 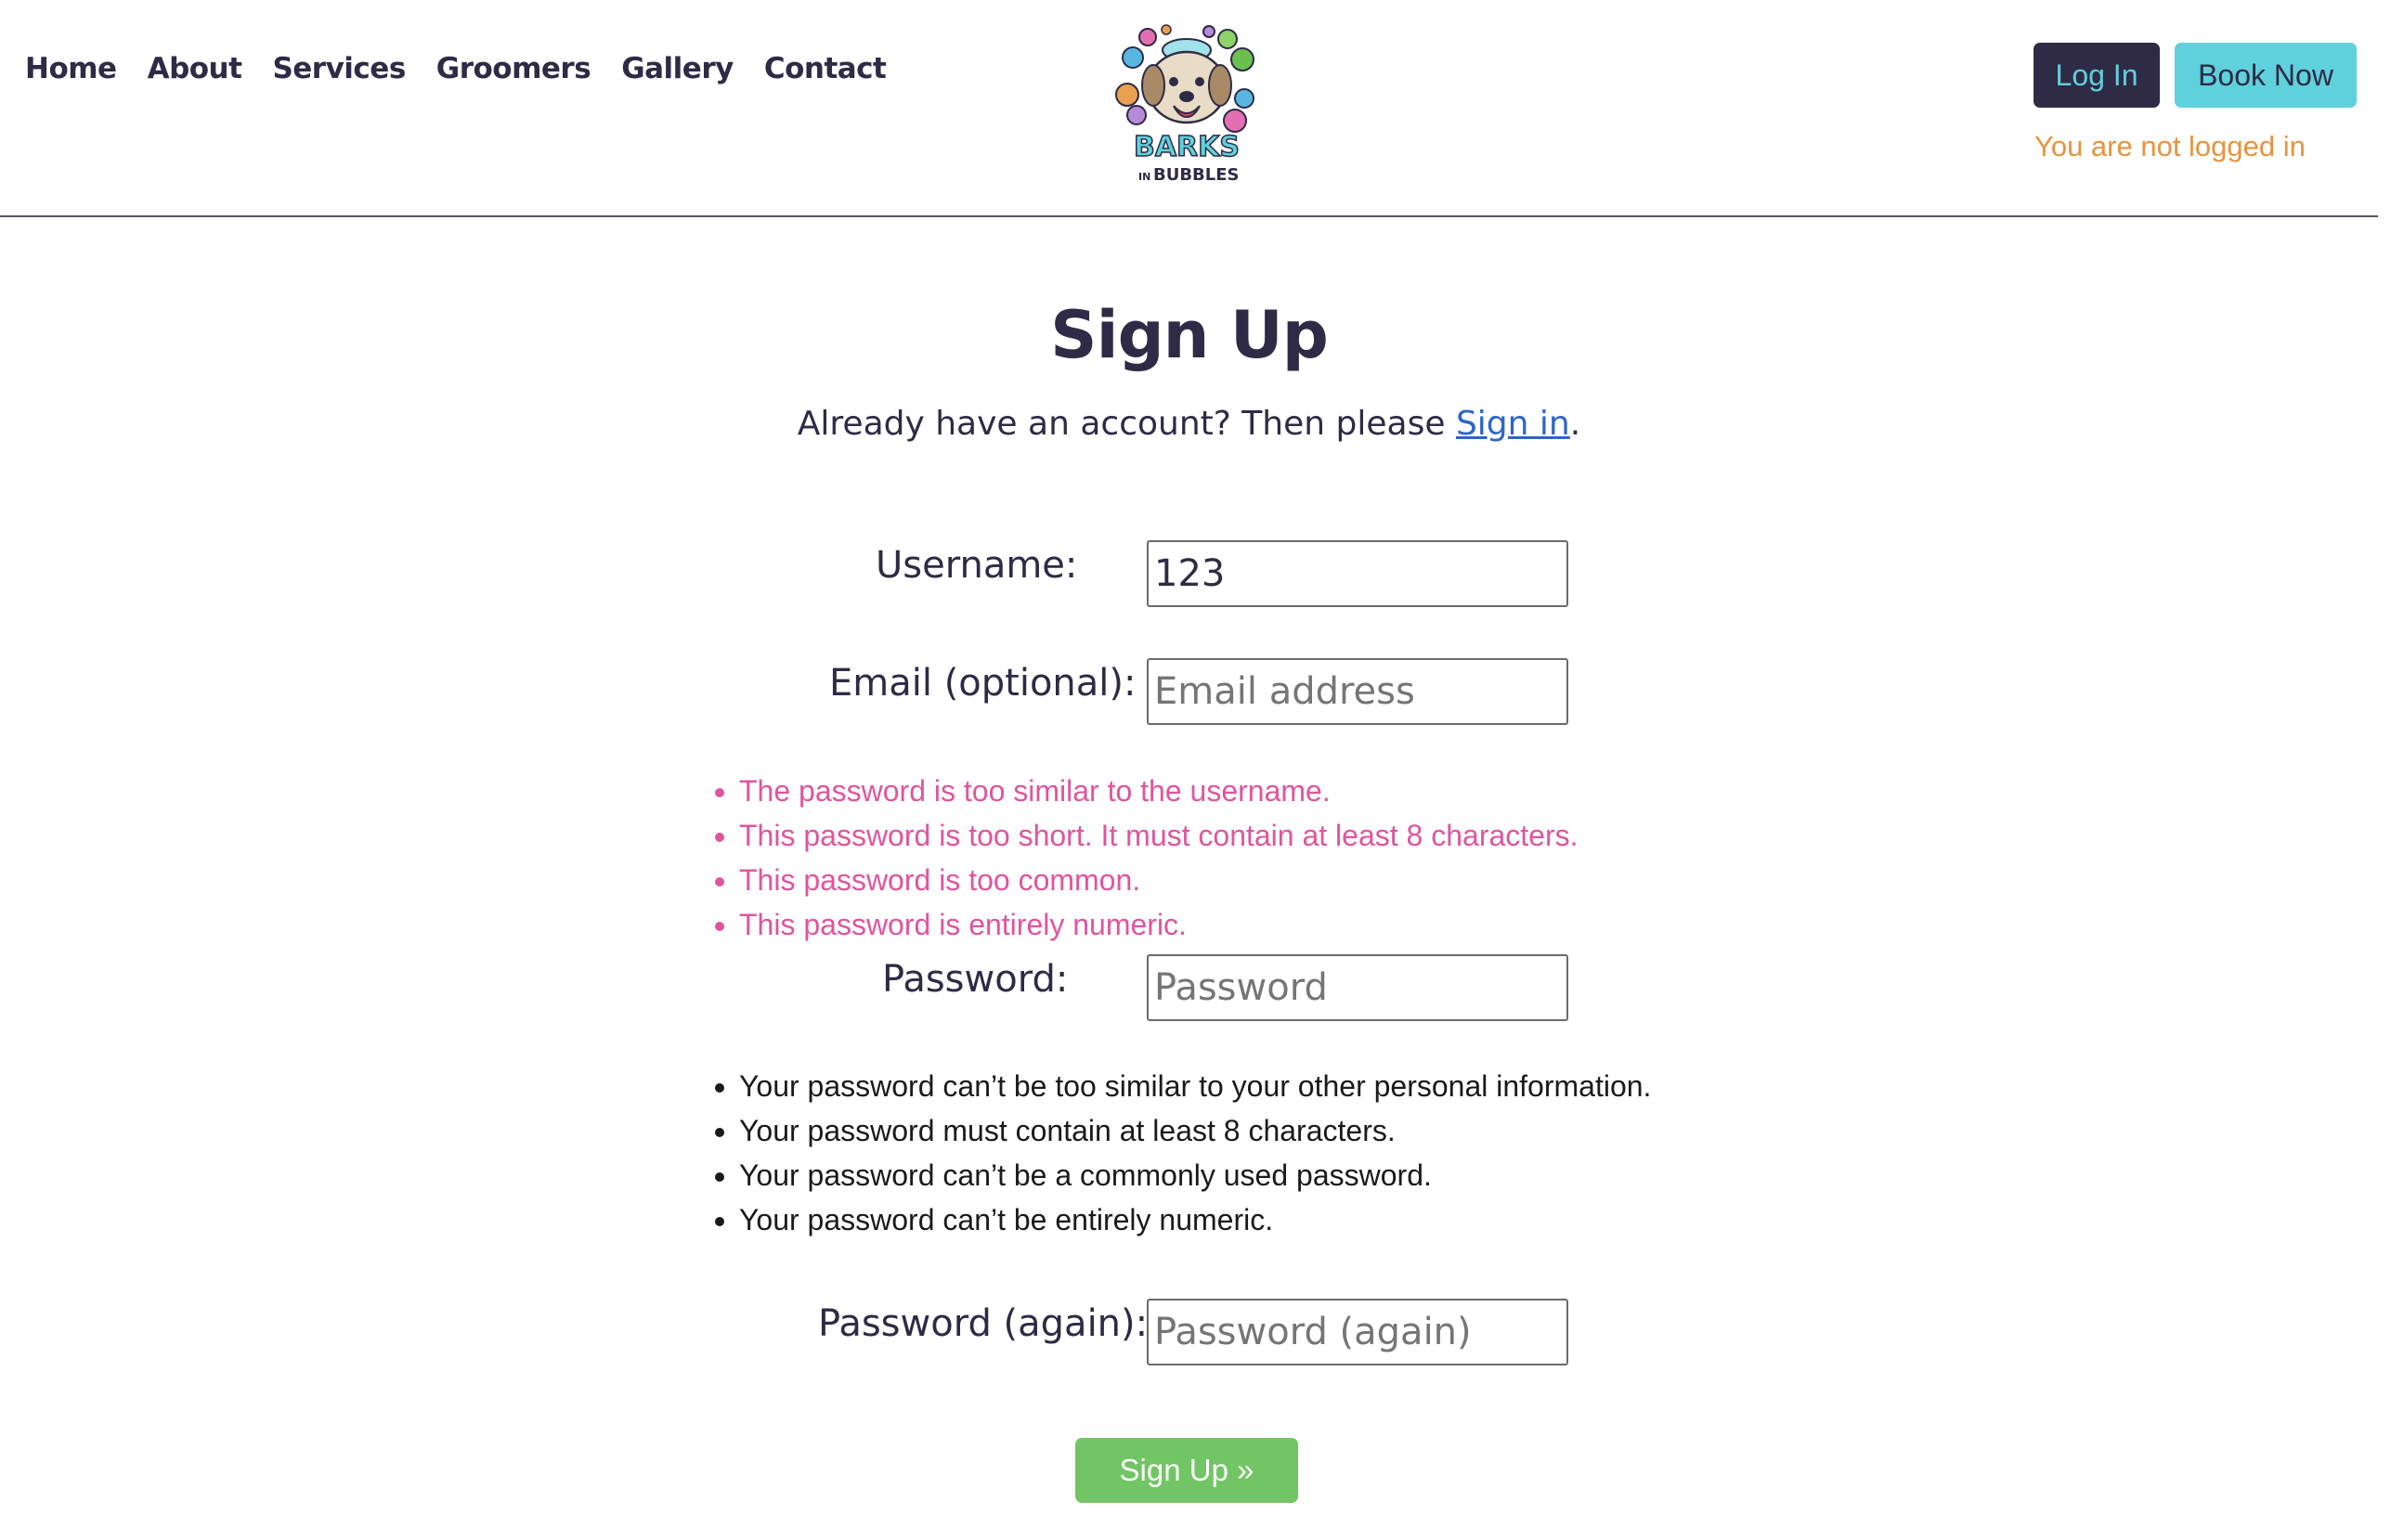 What do you see at coordinates (1189, 335) in the screenshot?
I see `page-title: Sign Up` at bounding box center [1189, 335].